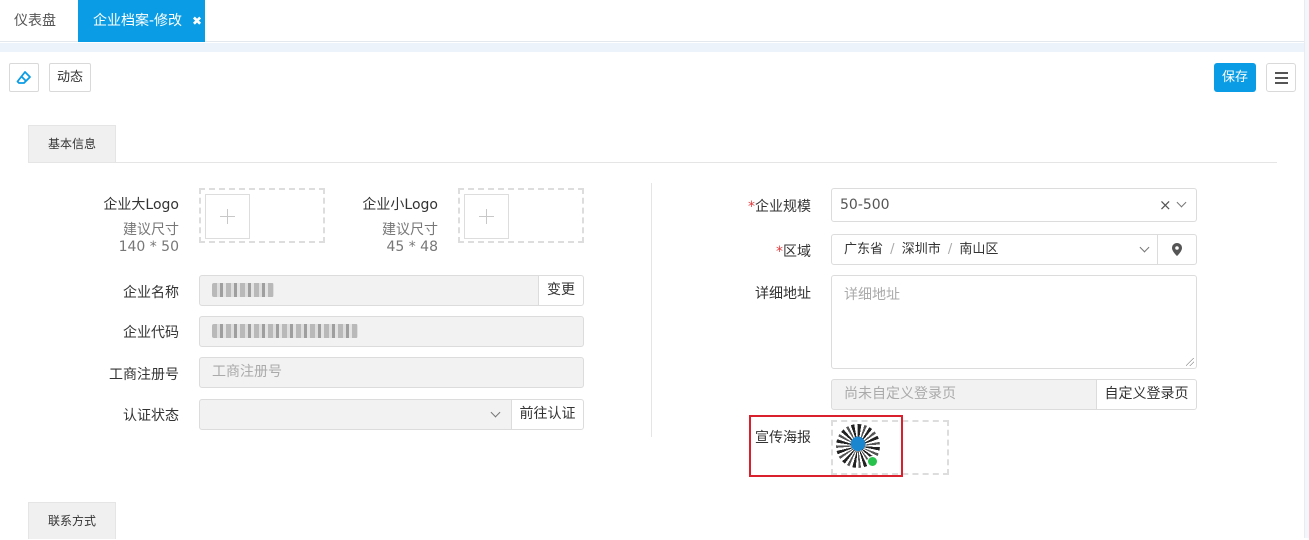 This screenshot has width=1309, height=540. Describe the element at coordinates (72, 143) in the screenshot. I see `section-tab-basic-info: 基本信息` at that location.